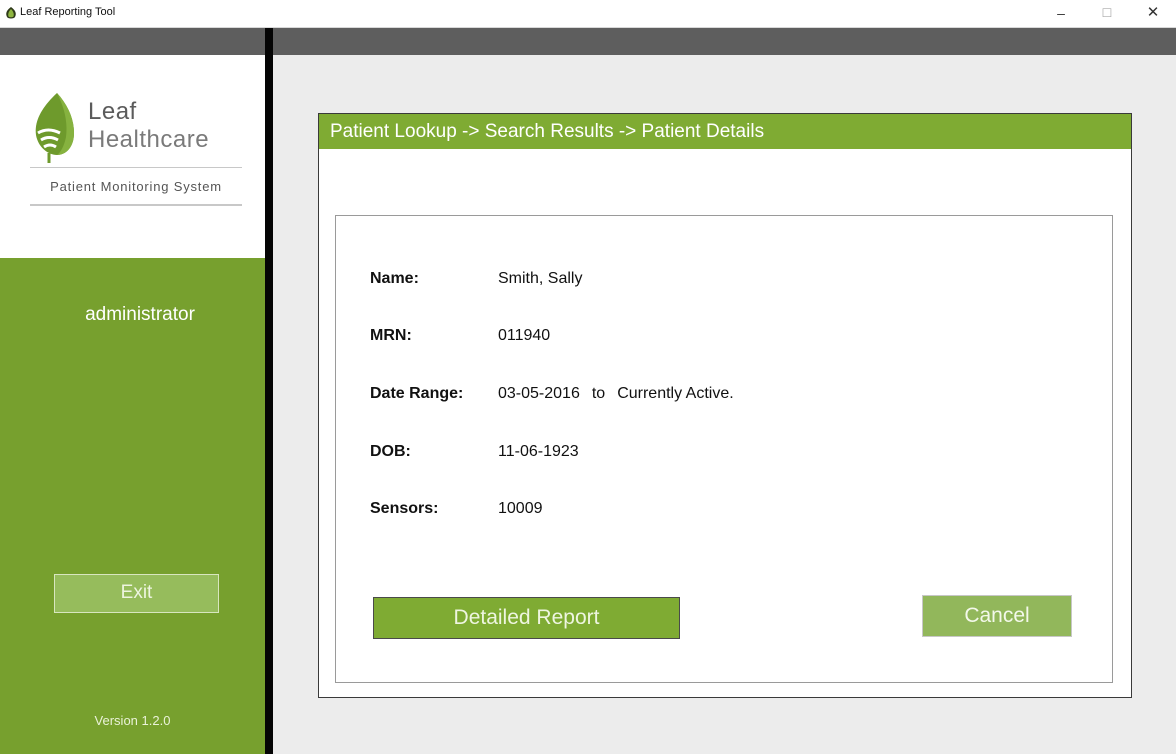 Image resolution: width=1176 pixels, height=754 pixels. What do you see at coordinates (997, 616) in the screenshot?
I see `cancel-button: Cancel` at bounding box center [997, 616].